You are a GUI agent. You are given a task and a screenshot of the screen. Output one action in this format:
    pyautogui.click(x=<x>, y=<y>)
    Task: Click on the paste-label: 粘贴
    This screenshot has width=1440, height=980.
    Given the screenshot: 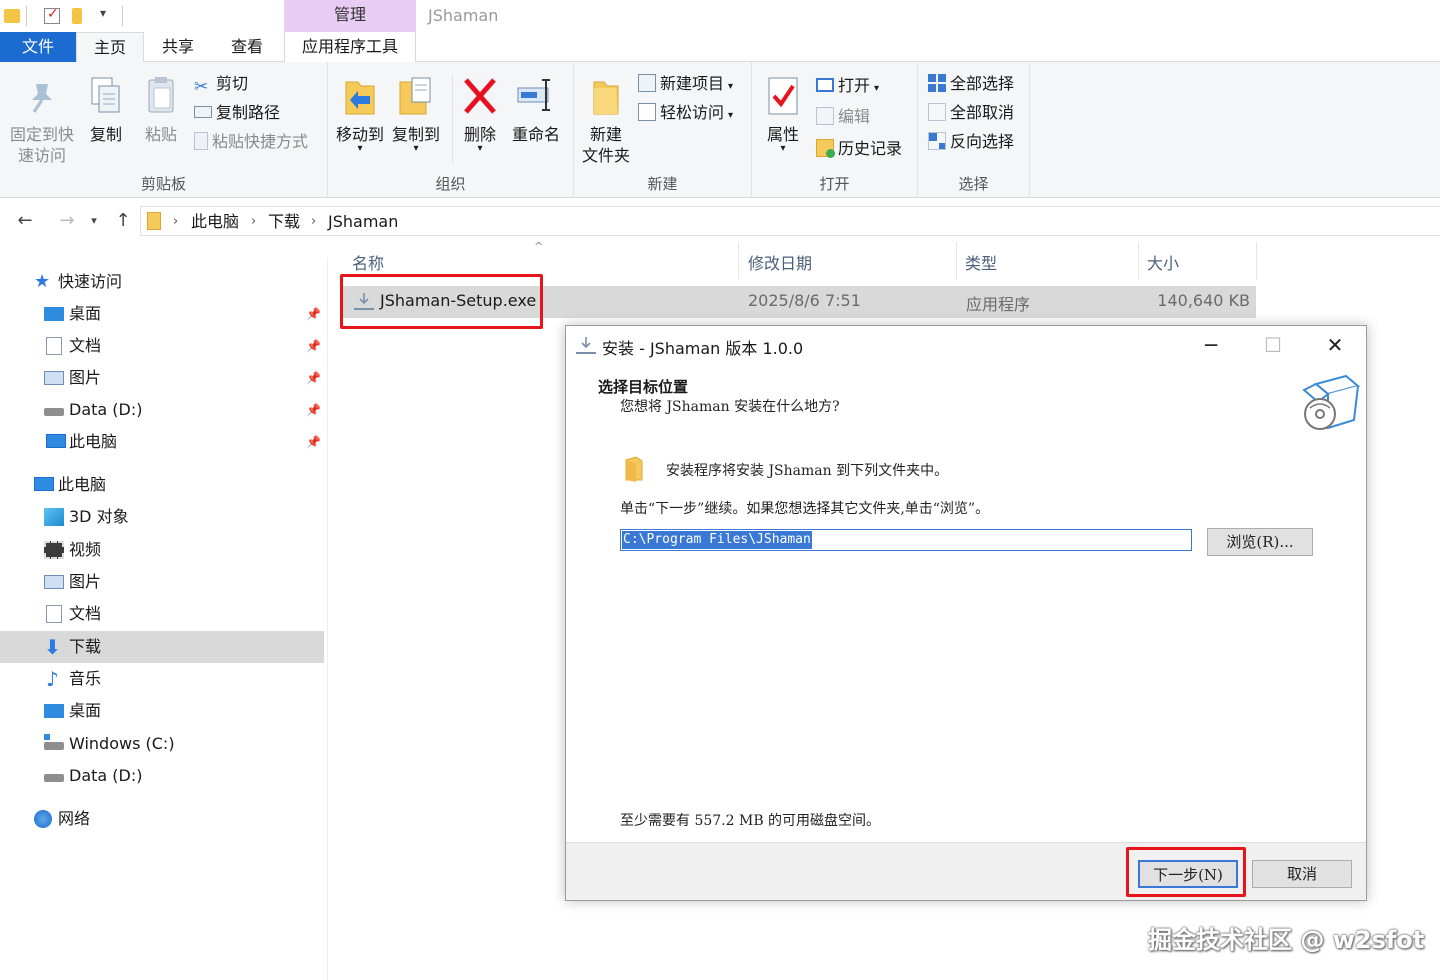 What is the action you would take?
    pyautogui.click(x=160, y=134)
    